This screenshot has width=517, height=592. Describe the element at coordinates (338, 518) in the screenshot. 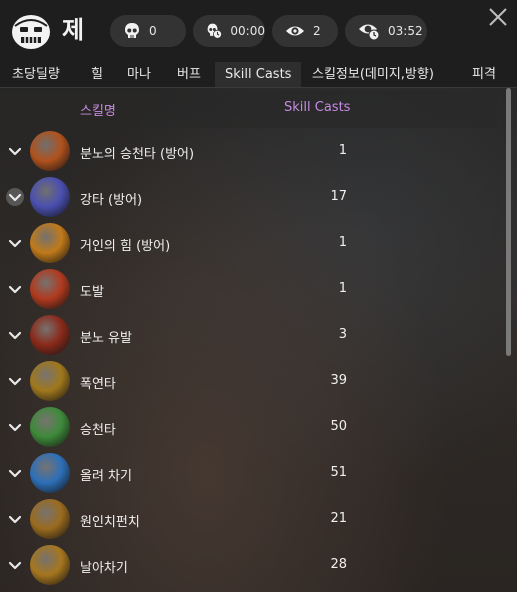

I see `skill-cast-count: 21` at that location.